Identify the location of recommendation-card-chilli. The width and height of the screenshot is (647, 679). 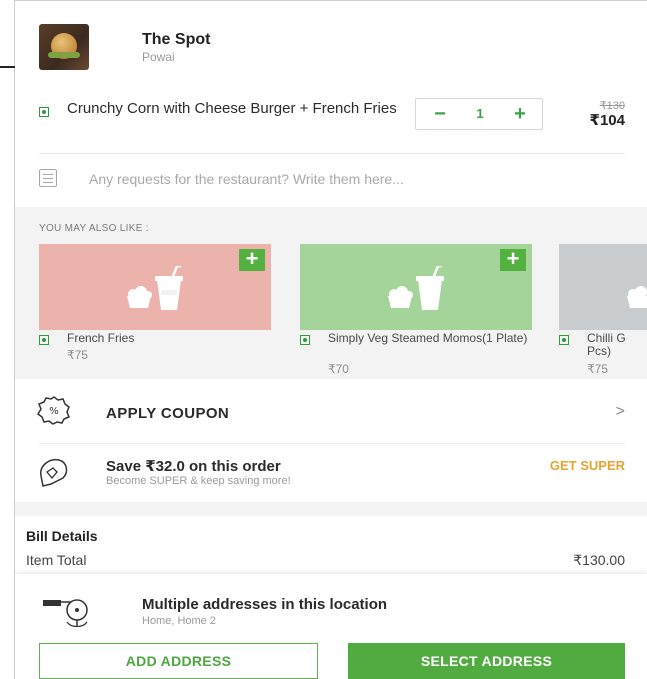
(603, 287).